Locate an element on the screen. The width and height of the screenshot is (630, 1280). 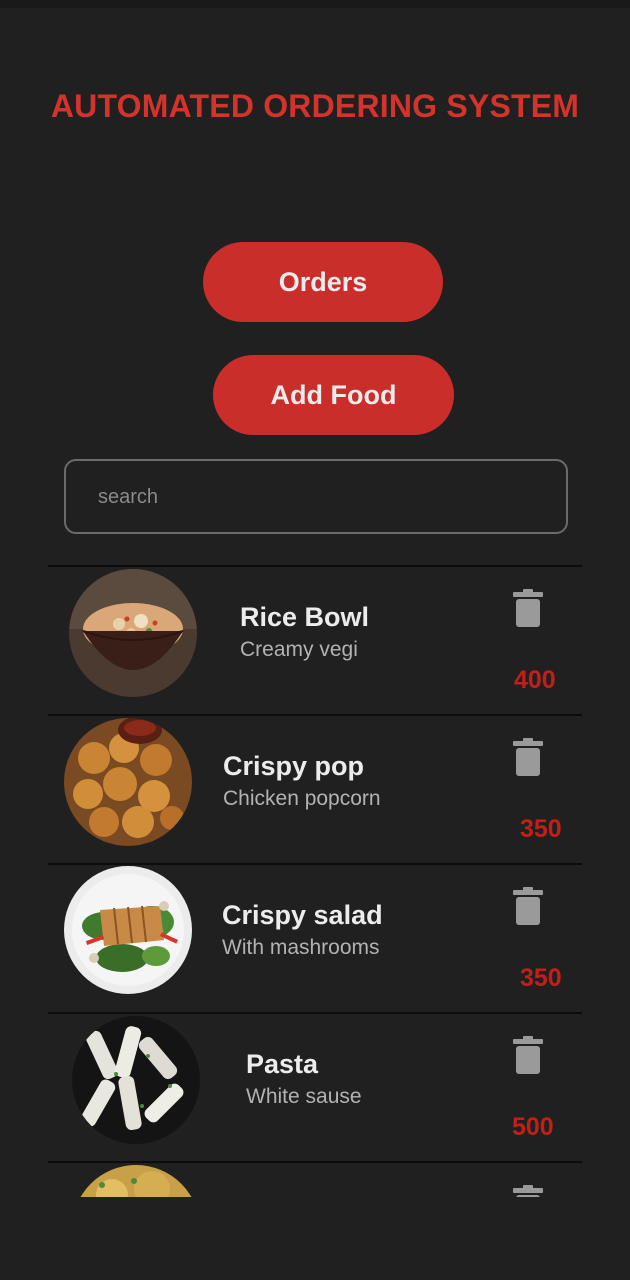
food-name: Crispy salad is located at coordinates (302, 915).